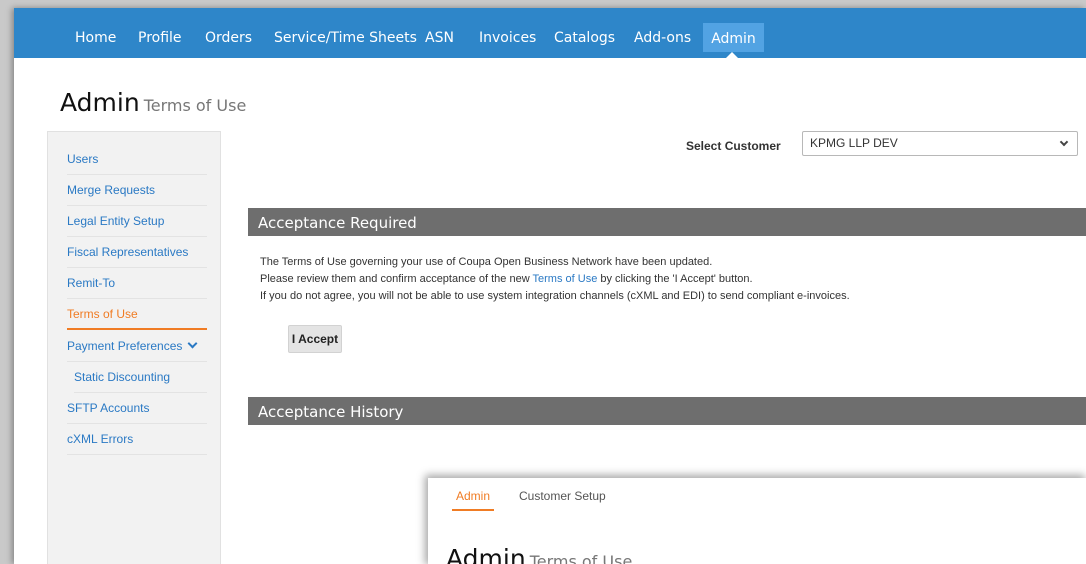 Image resolution: width=1086 pixels, height=564 pixels. What do you see at coordinates (486, 554) in the screenshot?
I see `overlay-page-title-main: Admin` at bounding box center [486, 554].